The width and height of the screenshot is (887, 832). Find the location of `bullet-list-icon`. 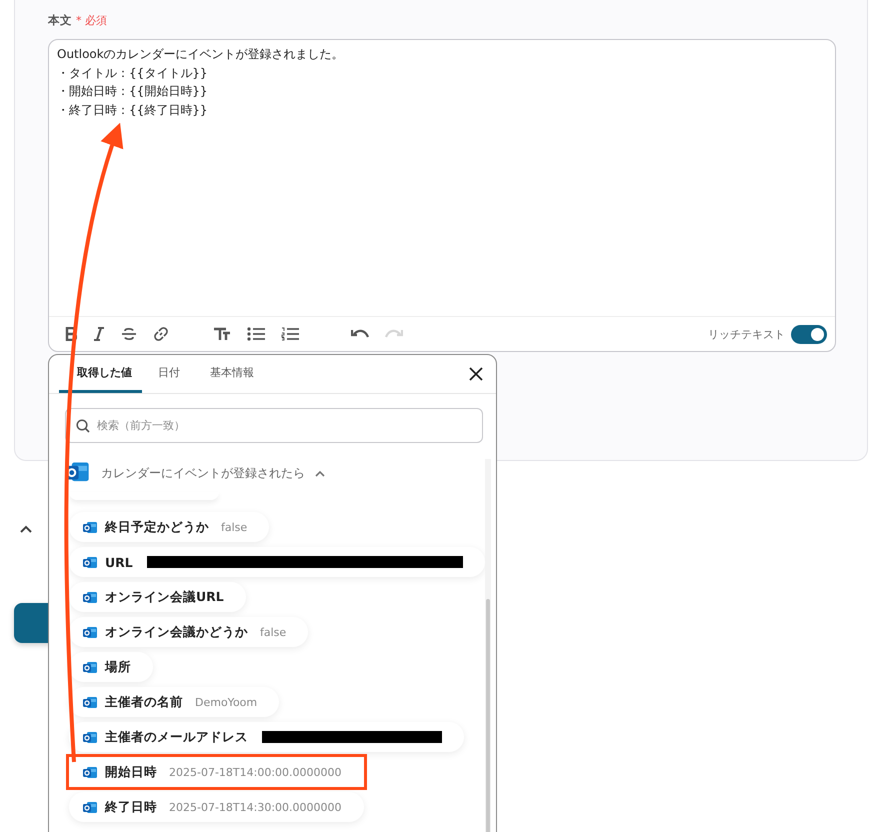

bullet-list-icon is located at coordinates (256, 334).